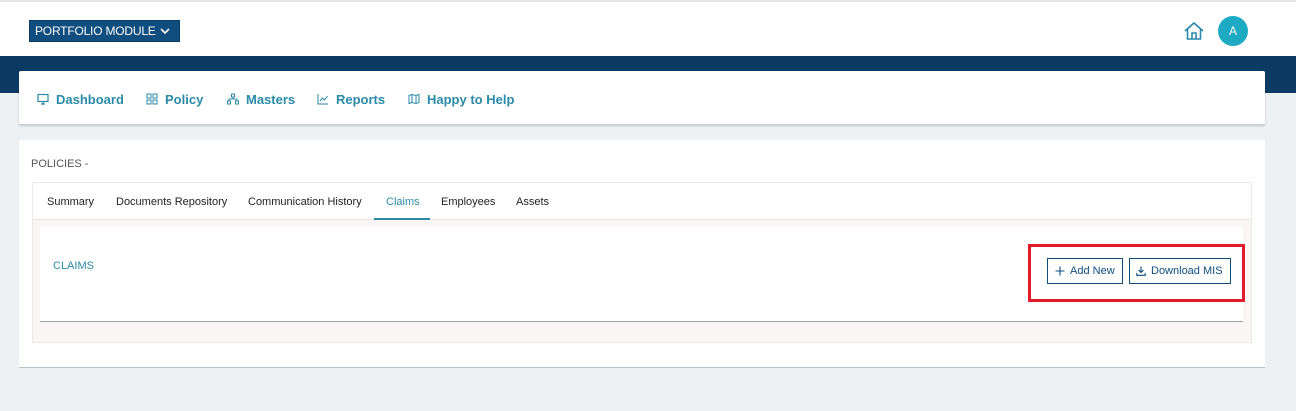  I want to click on line-chart-icon, so click(322, 99).